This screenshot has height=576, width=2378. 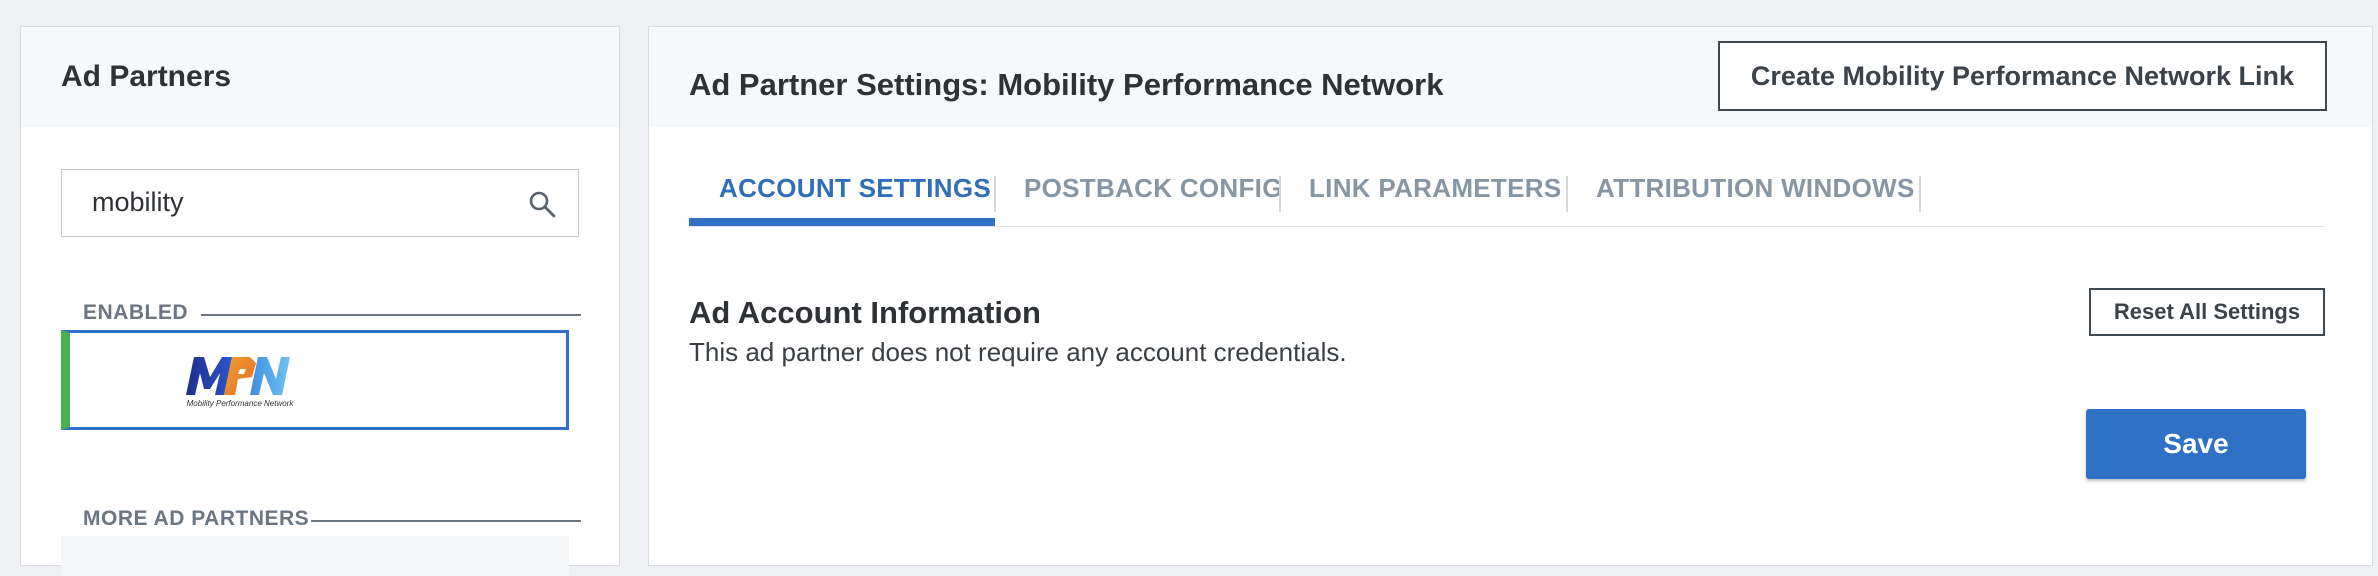 I want to click on search-box, so click(x=320, y=203).